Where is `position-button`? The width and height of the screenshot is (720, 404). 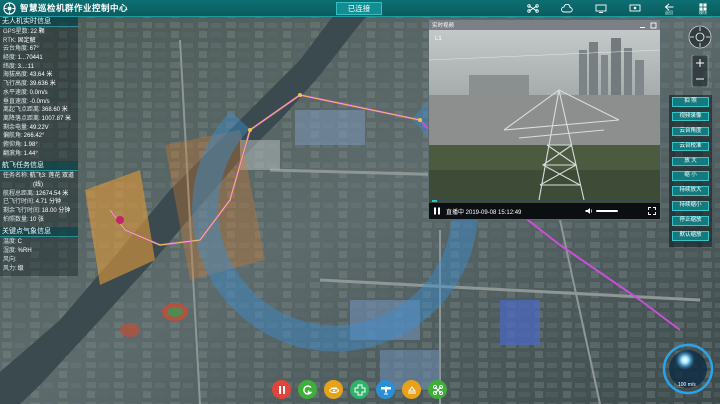
position-button is located at coordinates (359, 389).